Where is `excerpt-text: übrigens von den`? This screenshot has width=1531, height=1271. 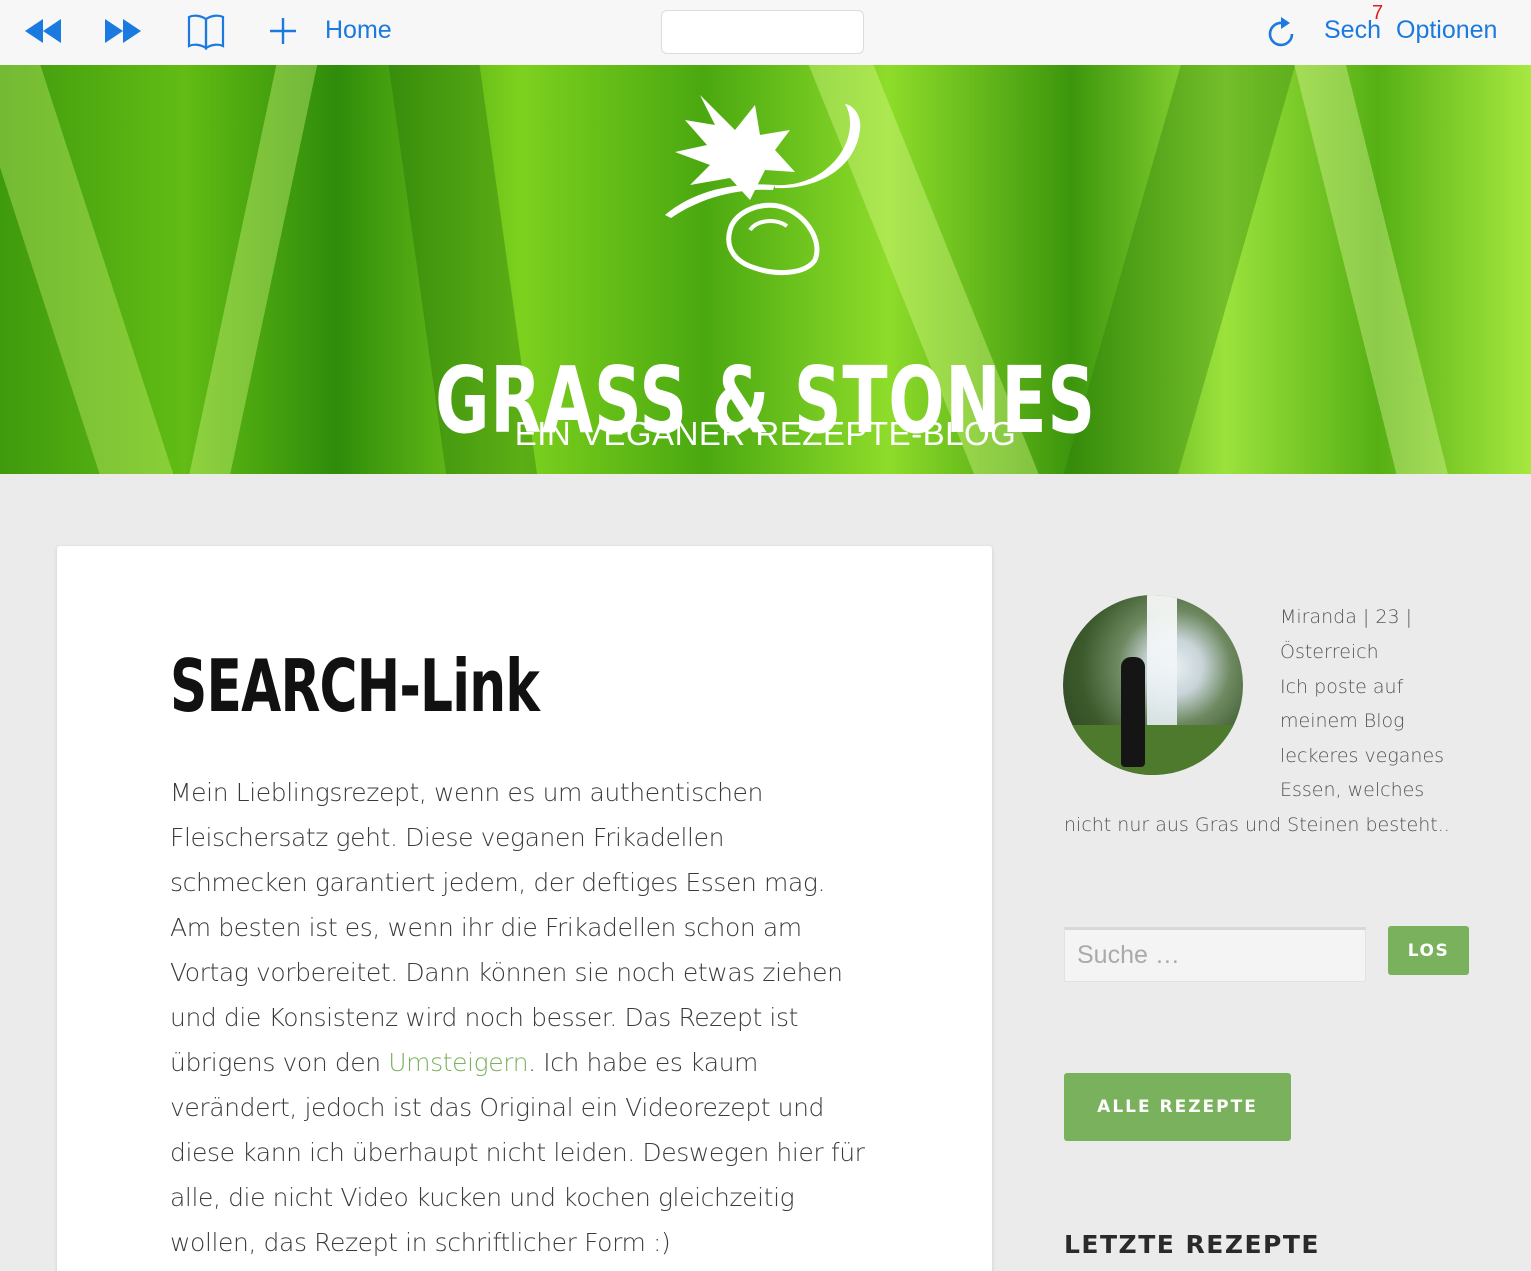 excerpt-text: übrigens von den is located at coordinates (279, 1062).